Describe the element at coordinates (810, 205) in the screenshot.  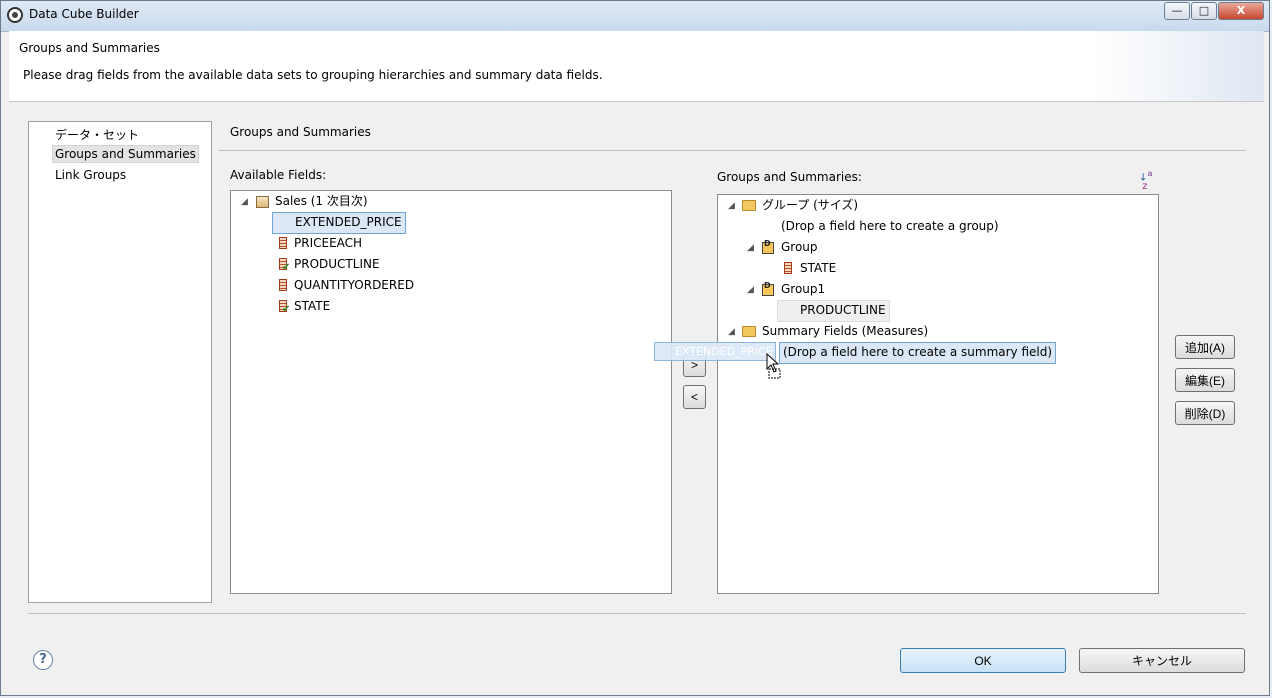
I see `tree-node-dimension: グループ (サイズ)` at that location.